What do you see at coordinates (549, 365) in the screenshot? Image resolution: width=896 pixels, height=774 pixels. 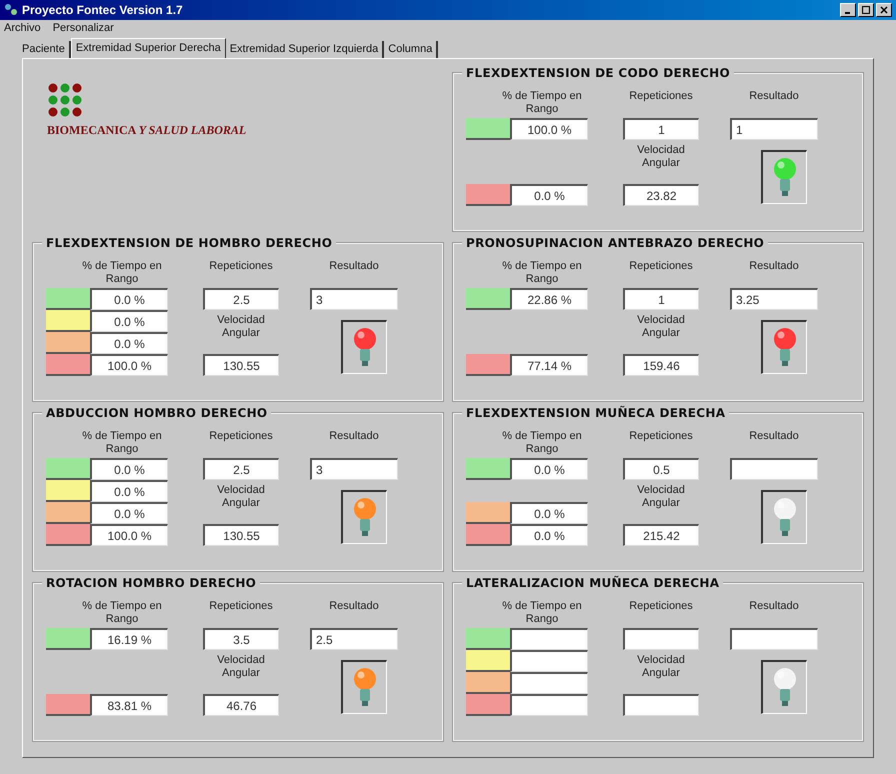 I see `value-field: 77.14 %` at bounding box center [549, 365].